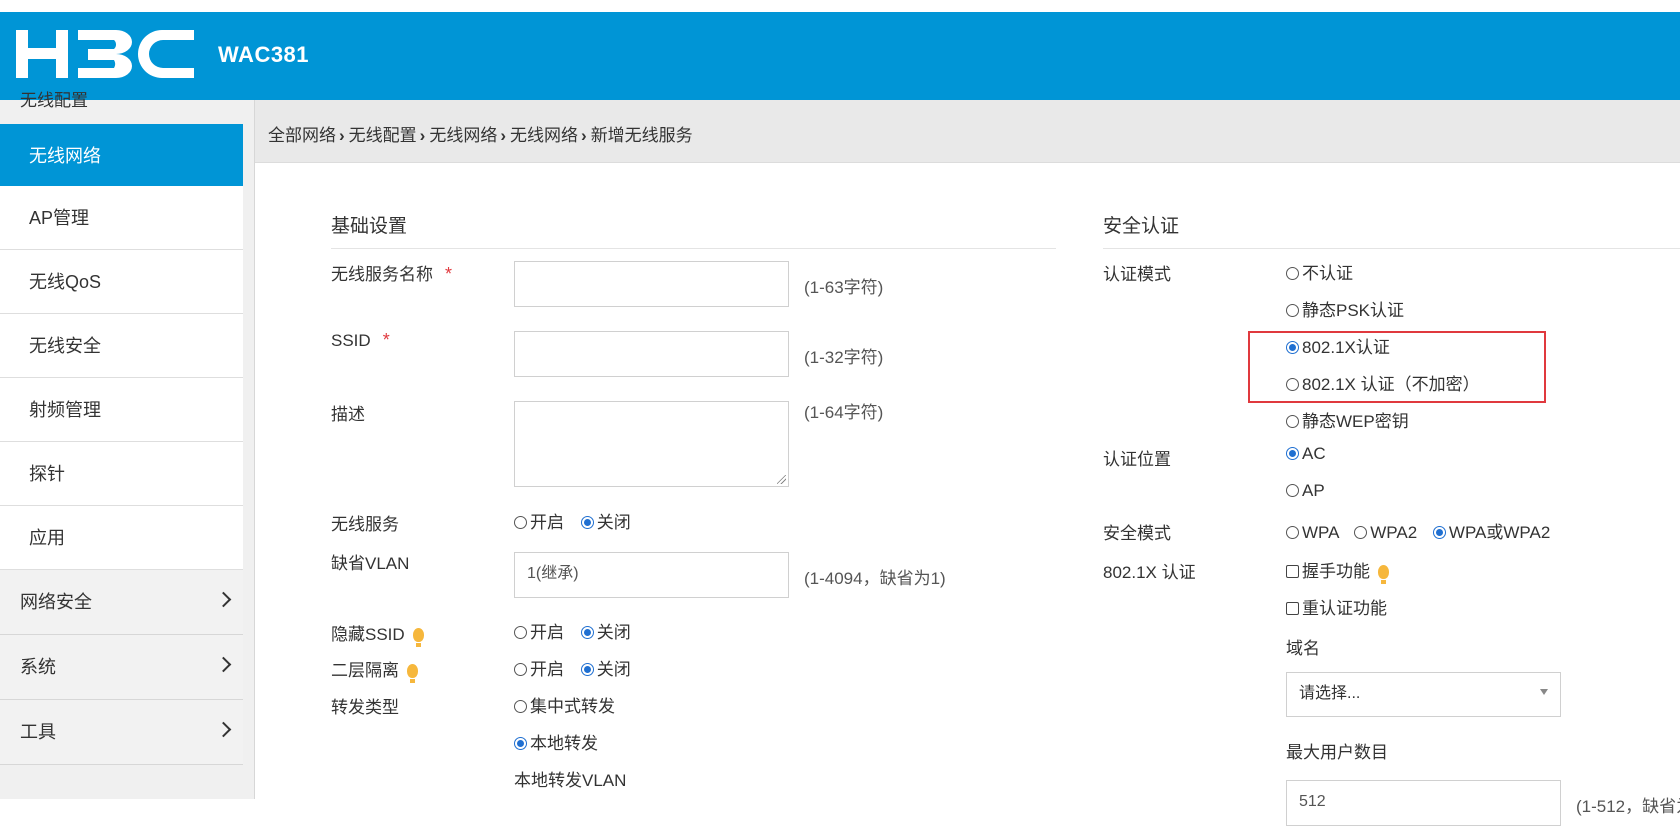 The height and width of the screenshot is (826, 1680). What do you see at coordinates (521, 352) in the screenshot?
I see `ssid-value` at bounding box center [521, 352].